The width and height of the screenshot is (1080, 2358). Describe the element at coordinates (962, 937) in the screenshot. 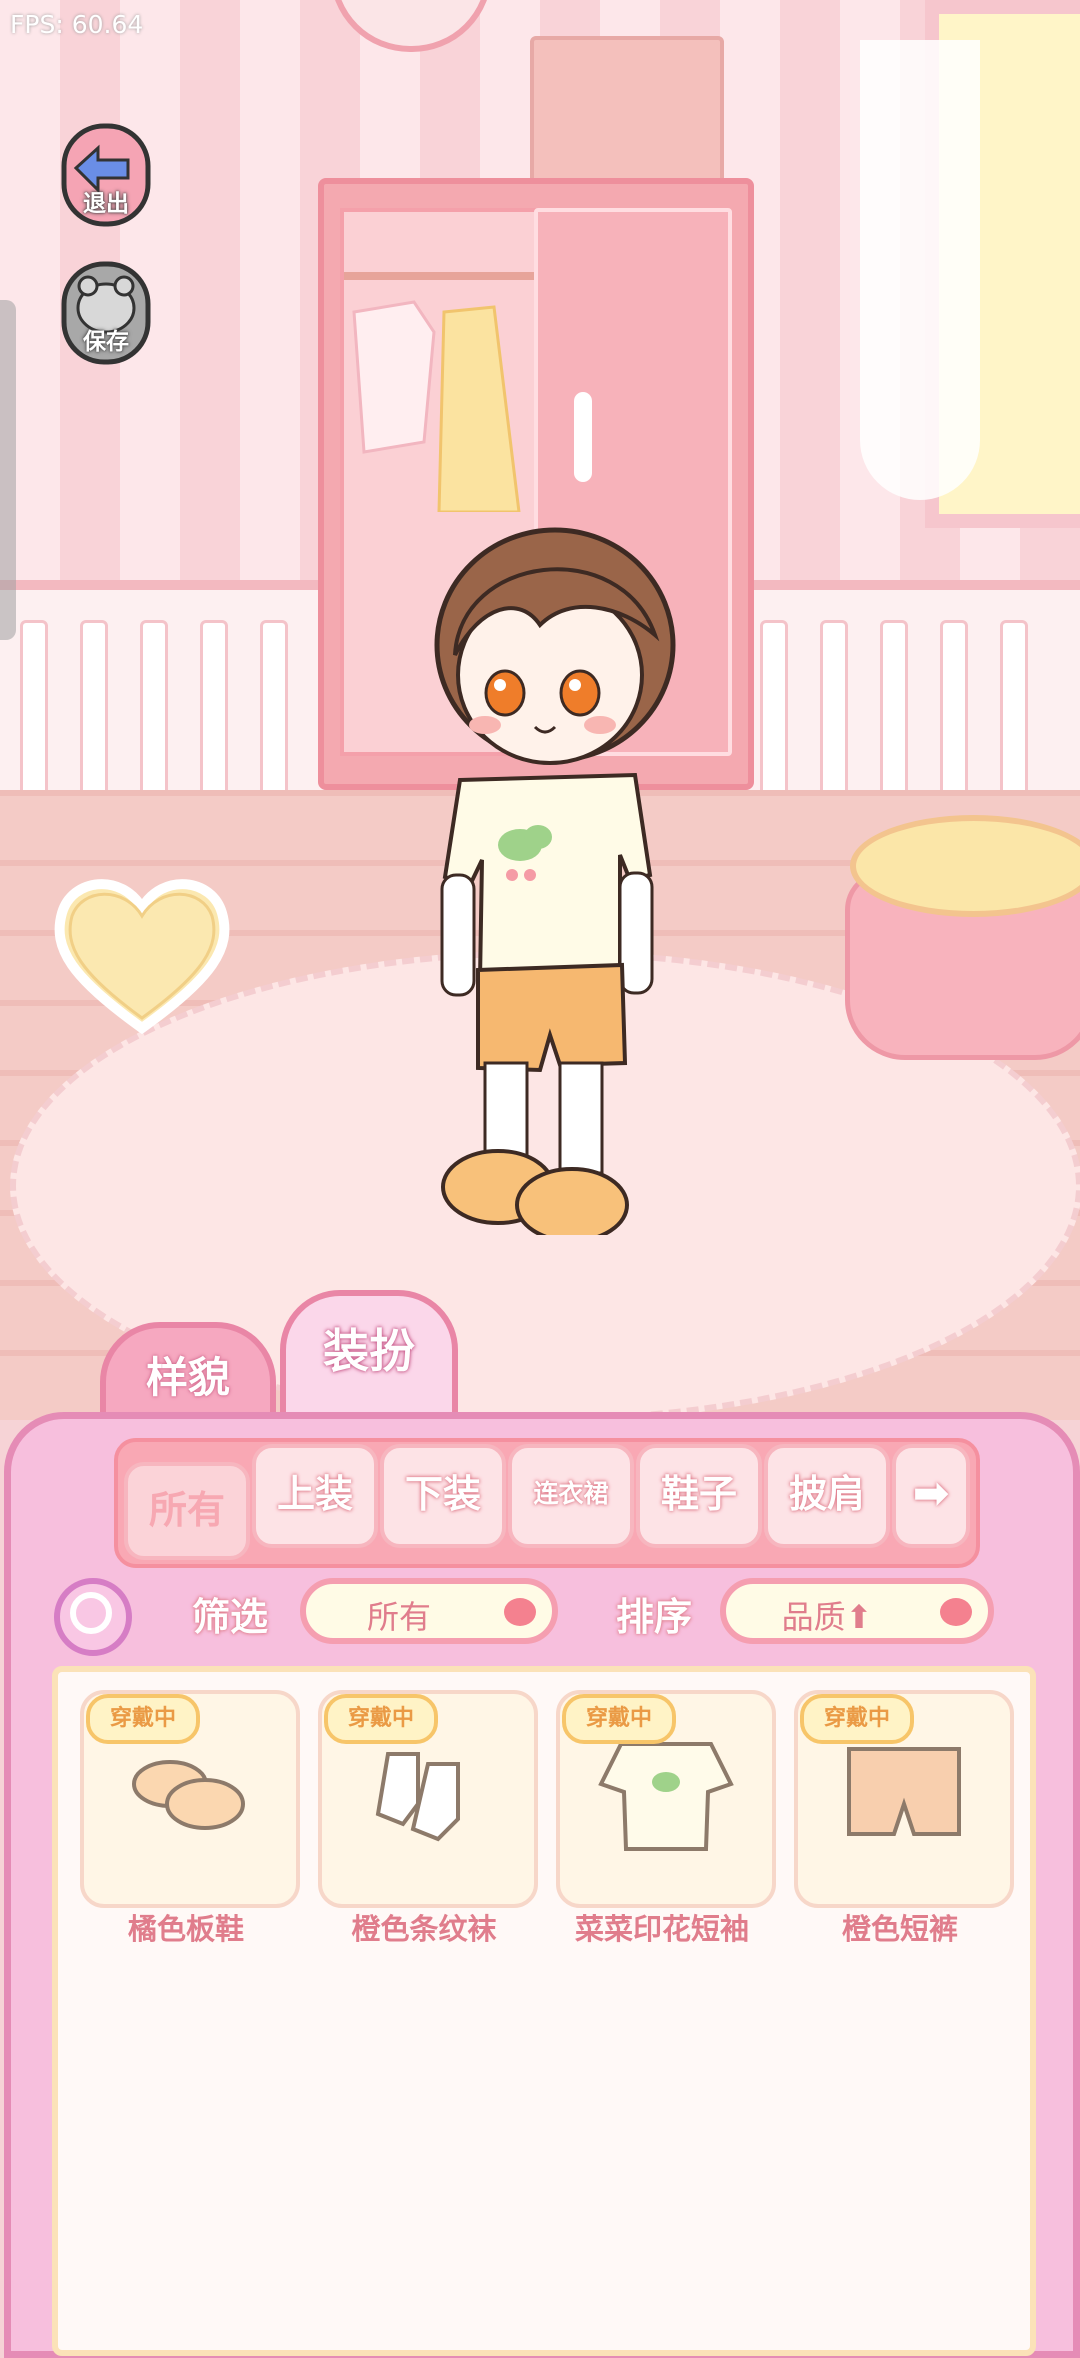

I see `pouf-stool` at that location.